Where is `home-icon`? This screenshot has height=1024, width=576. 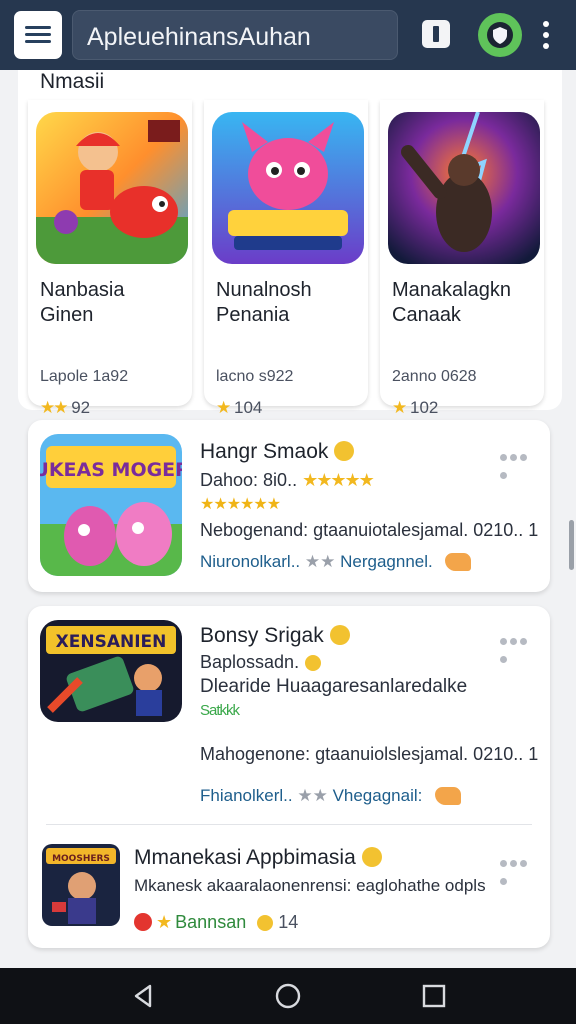
home-icon is located at coordinates (288, 996).